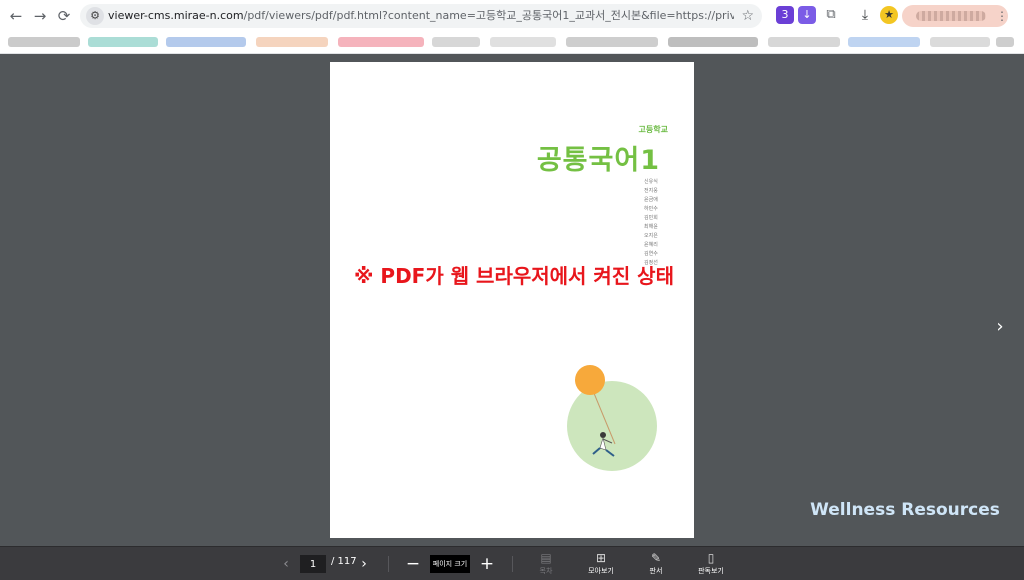  What do you see at coordinates (16, 16) in the screenshot?
I see `back-arrow-icon: ←` at bounding box center [16, 16].